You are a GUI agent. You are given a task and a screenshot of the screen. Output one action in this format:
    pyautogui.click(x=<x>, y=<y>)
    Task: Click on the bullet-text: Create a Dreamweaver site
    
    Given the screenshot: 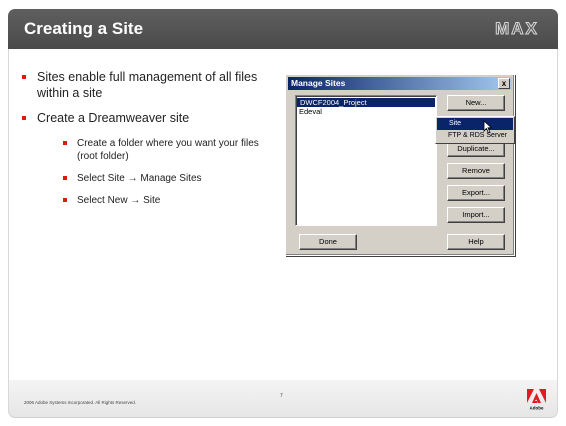 What is the action you would take?
    pyautogui.click(x=113, y=118)
    